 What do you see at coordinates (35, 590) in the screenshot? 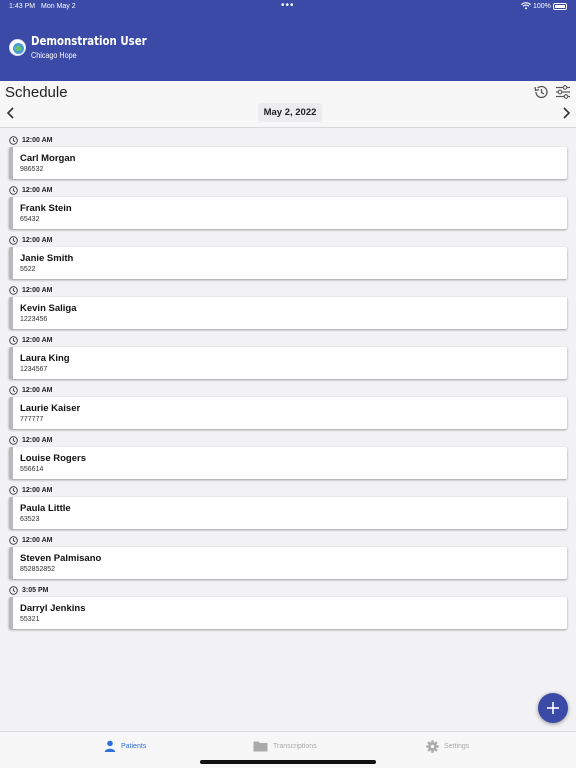
I see `appointment-time: 3:05 PM` at bounding box center [35, 590].